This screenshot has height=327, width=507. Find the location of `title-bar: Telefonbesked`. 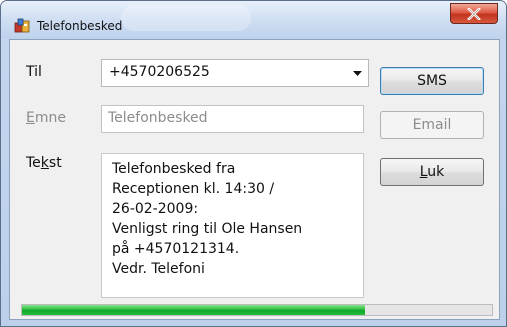

title-bar: Telefonbesked is located at coordinates (253, 20).